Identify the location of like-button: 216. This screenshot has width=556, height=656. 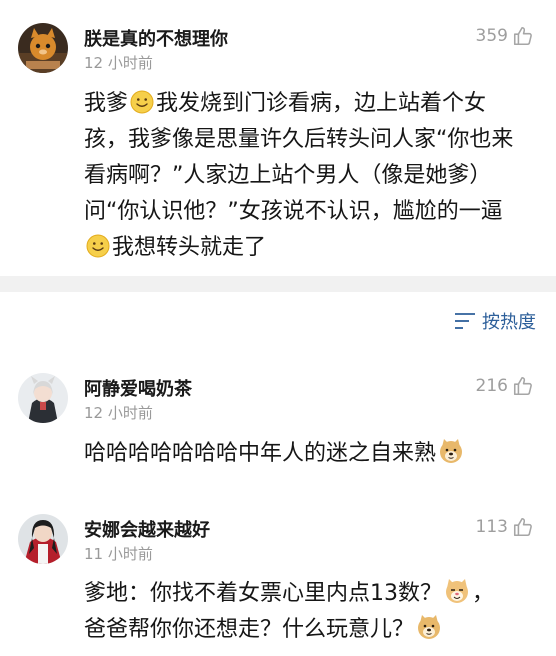
(505, 386).